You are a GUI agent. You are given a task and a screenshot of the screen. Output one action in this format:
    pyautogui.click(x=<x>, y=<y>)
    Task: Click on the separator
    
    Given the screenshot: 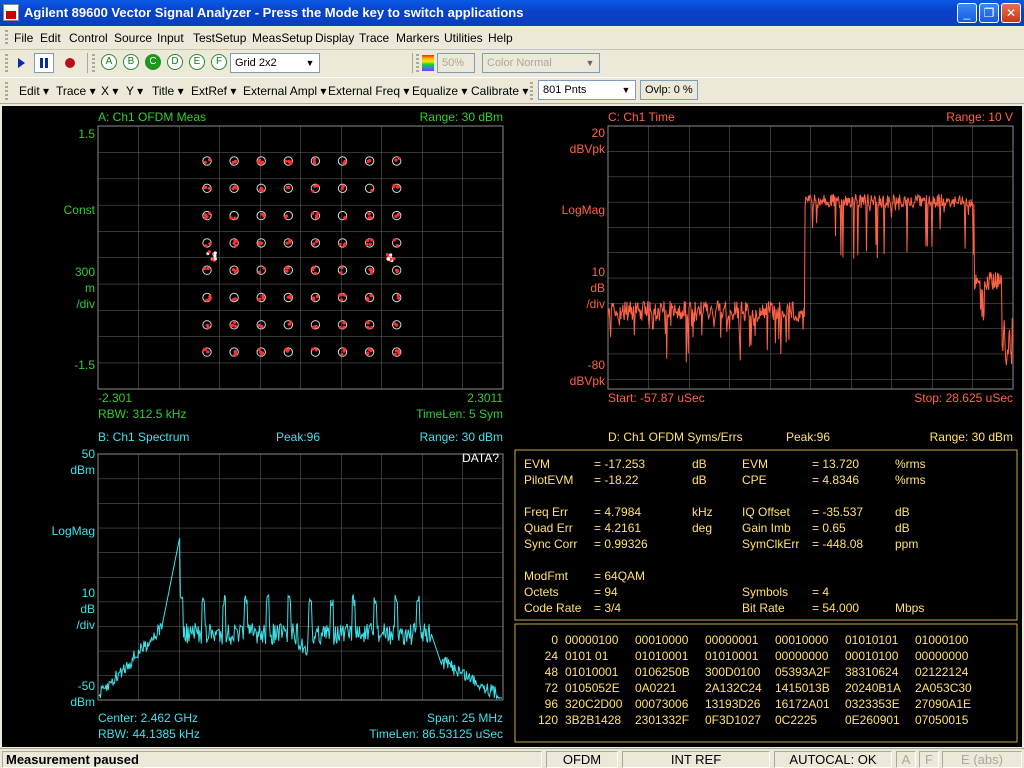 What is the action you would take?
    pyautogui.click(x=412, y=63)
    